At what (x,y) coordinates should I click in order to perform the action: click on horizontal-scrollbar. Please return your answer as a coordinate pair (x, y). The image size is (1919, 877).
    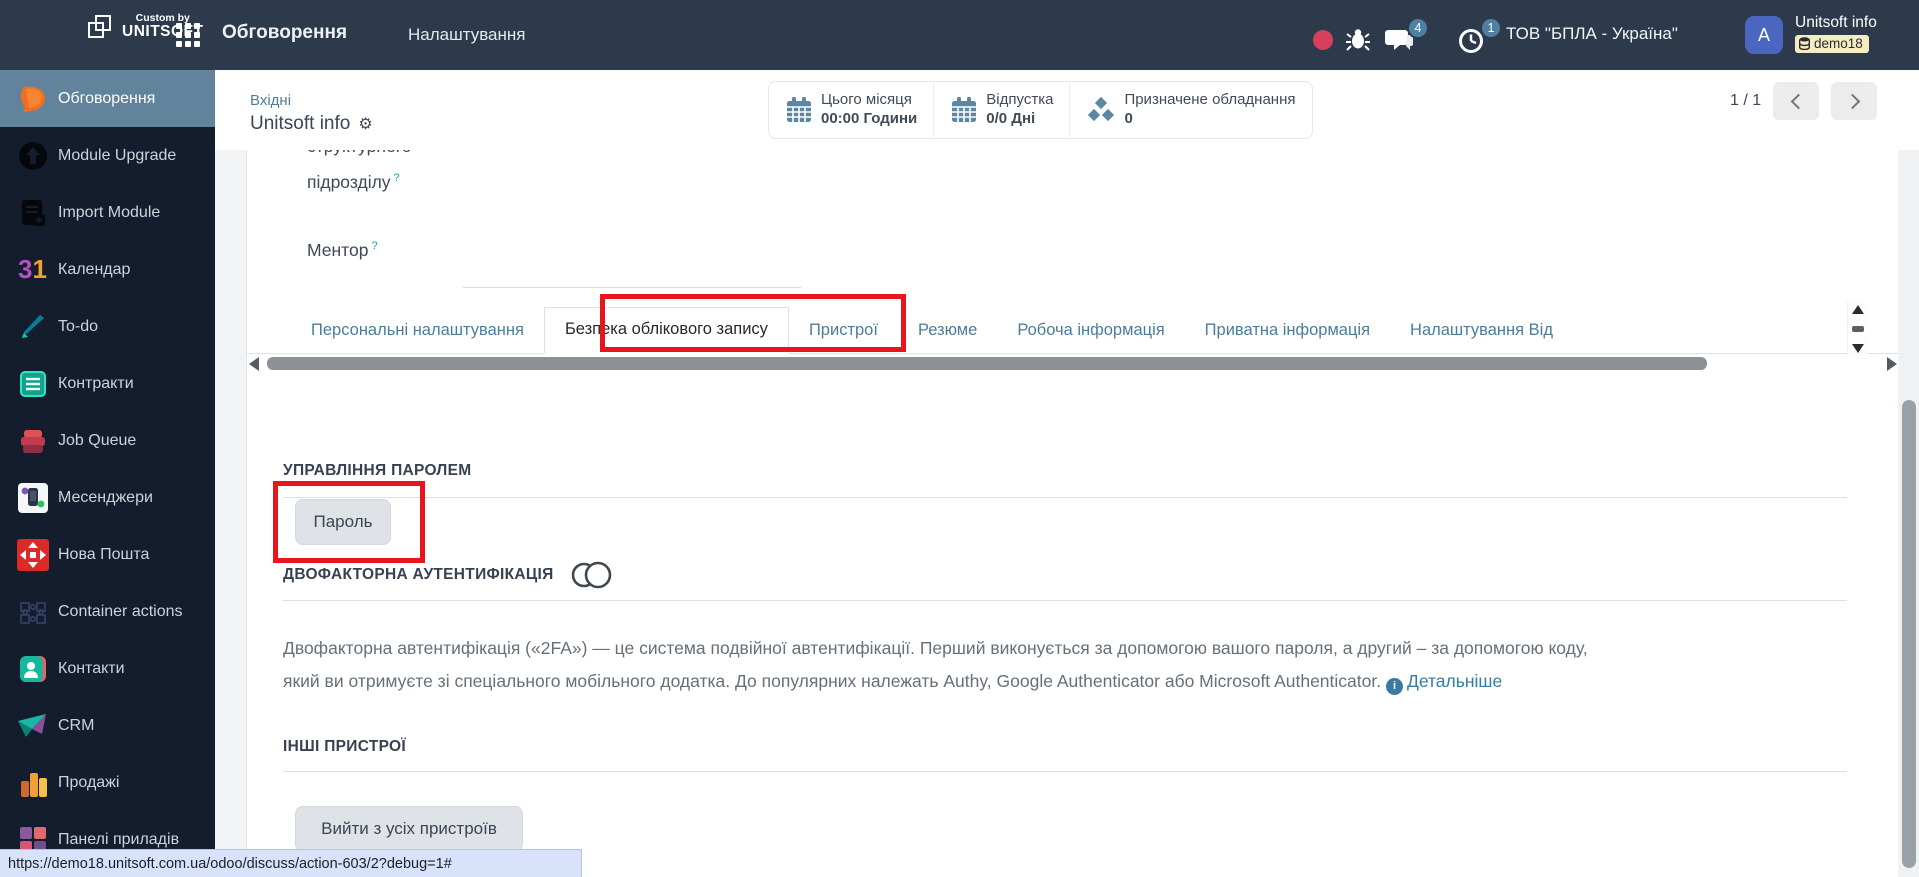
    Looking at the image, I should click on (1072, 365).